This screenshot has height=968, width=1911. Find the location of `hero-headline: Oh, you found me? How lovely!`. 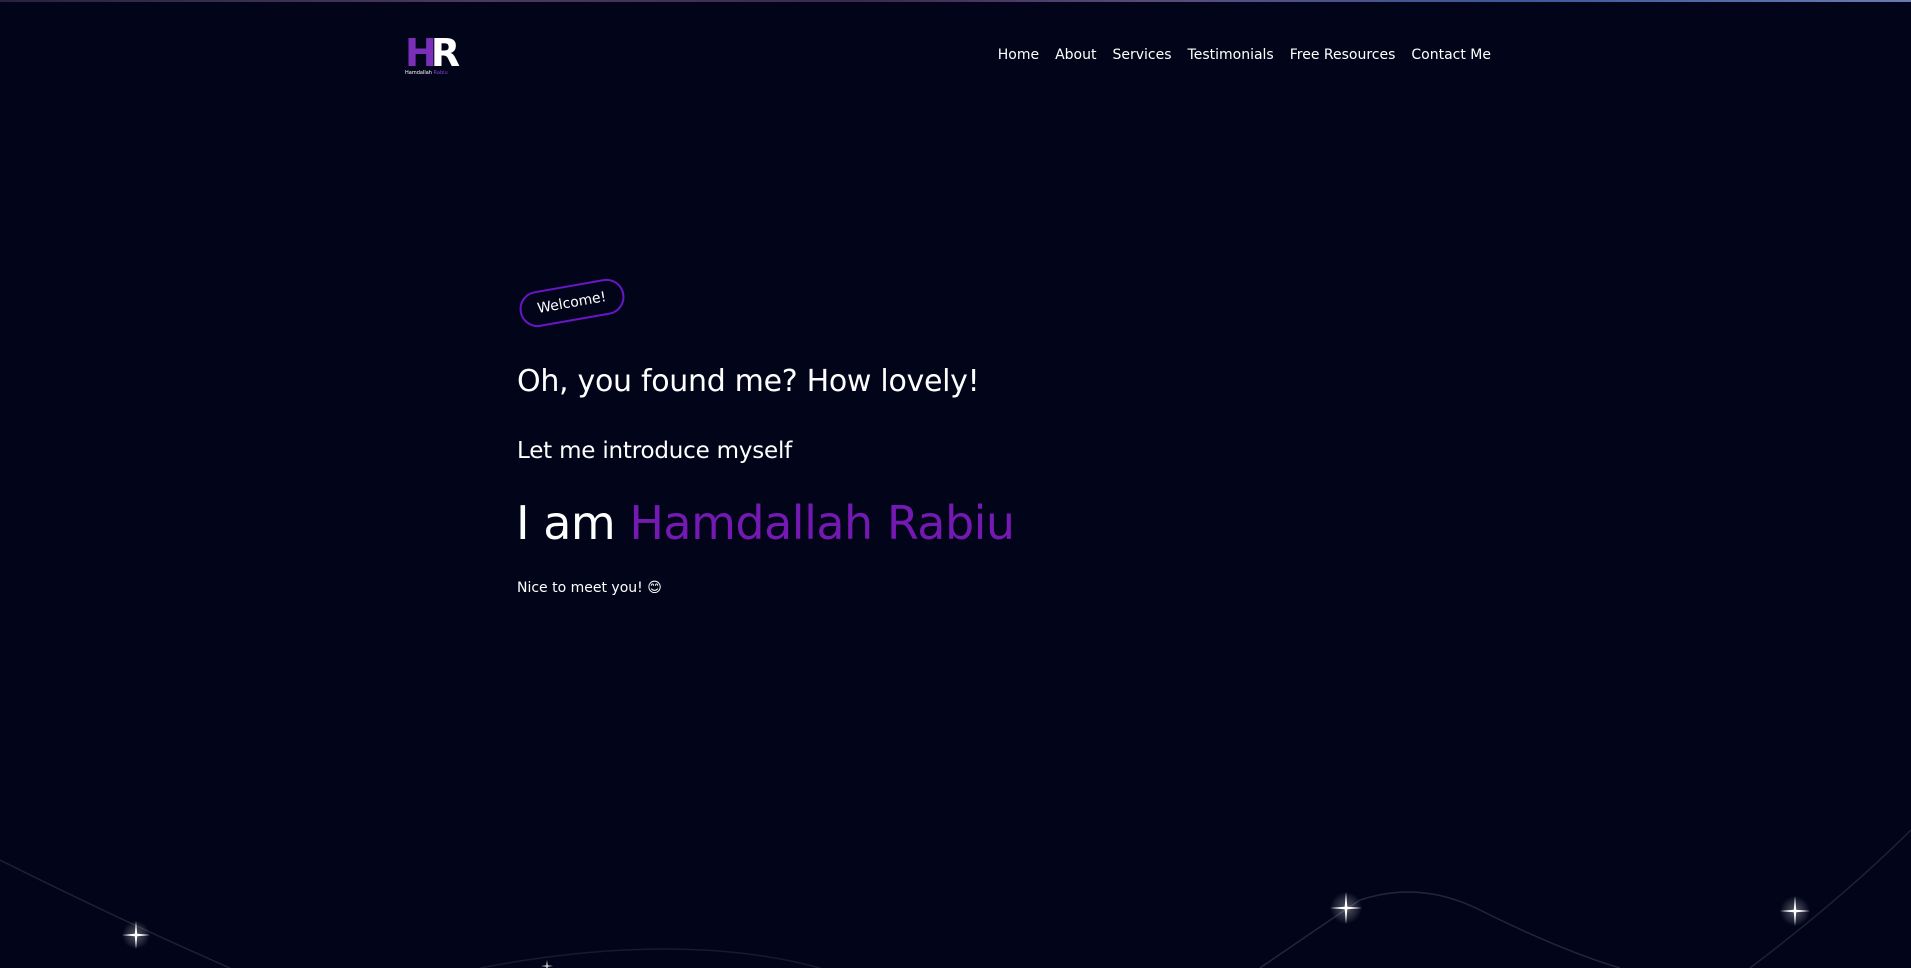

hero-headline: Oh, you found me? How lovely! is located at coordinates (748, 381).